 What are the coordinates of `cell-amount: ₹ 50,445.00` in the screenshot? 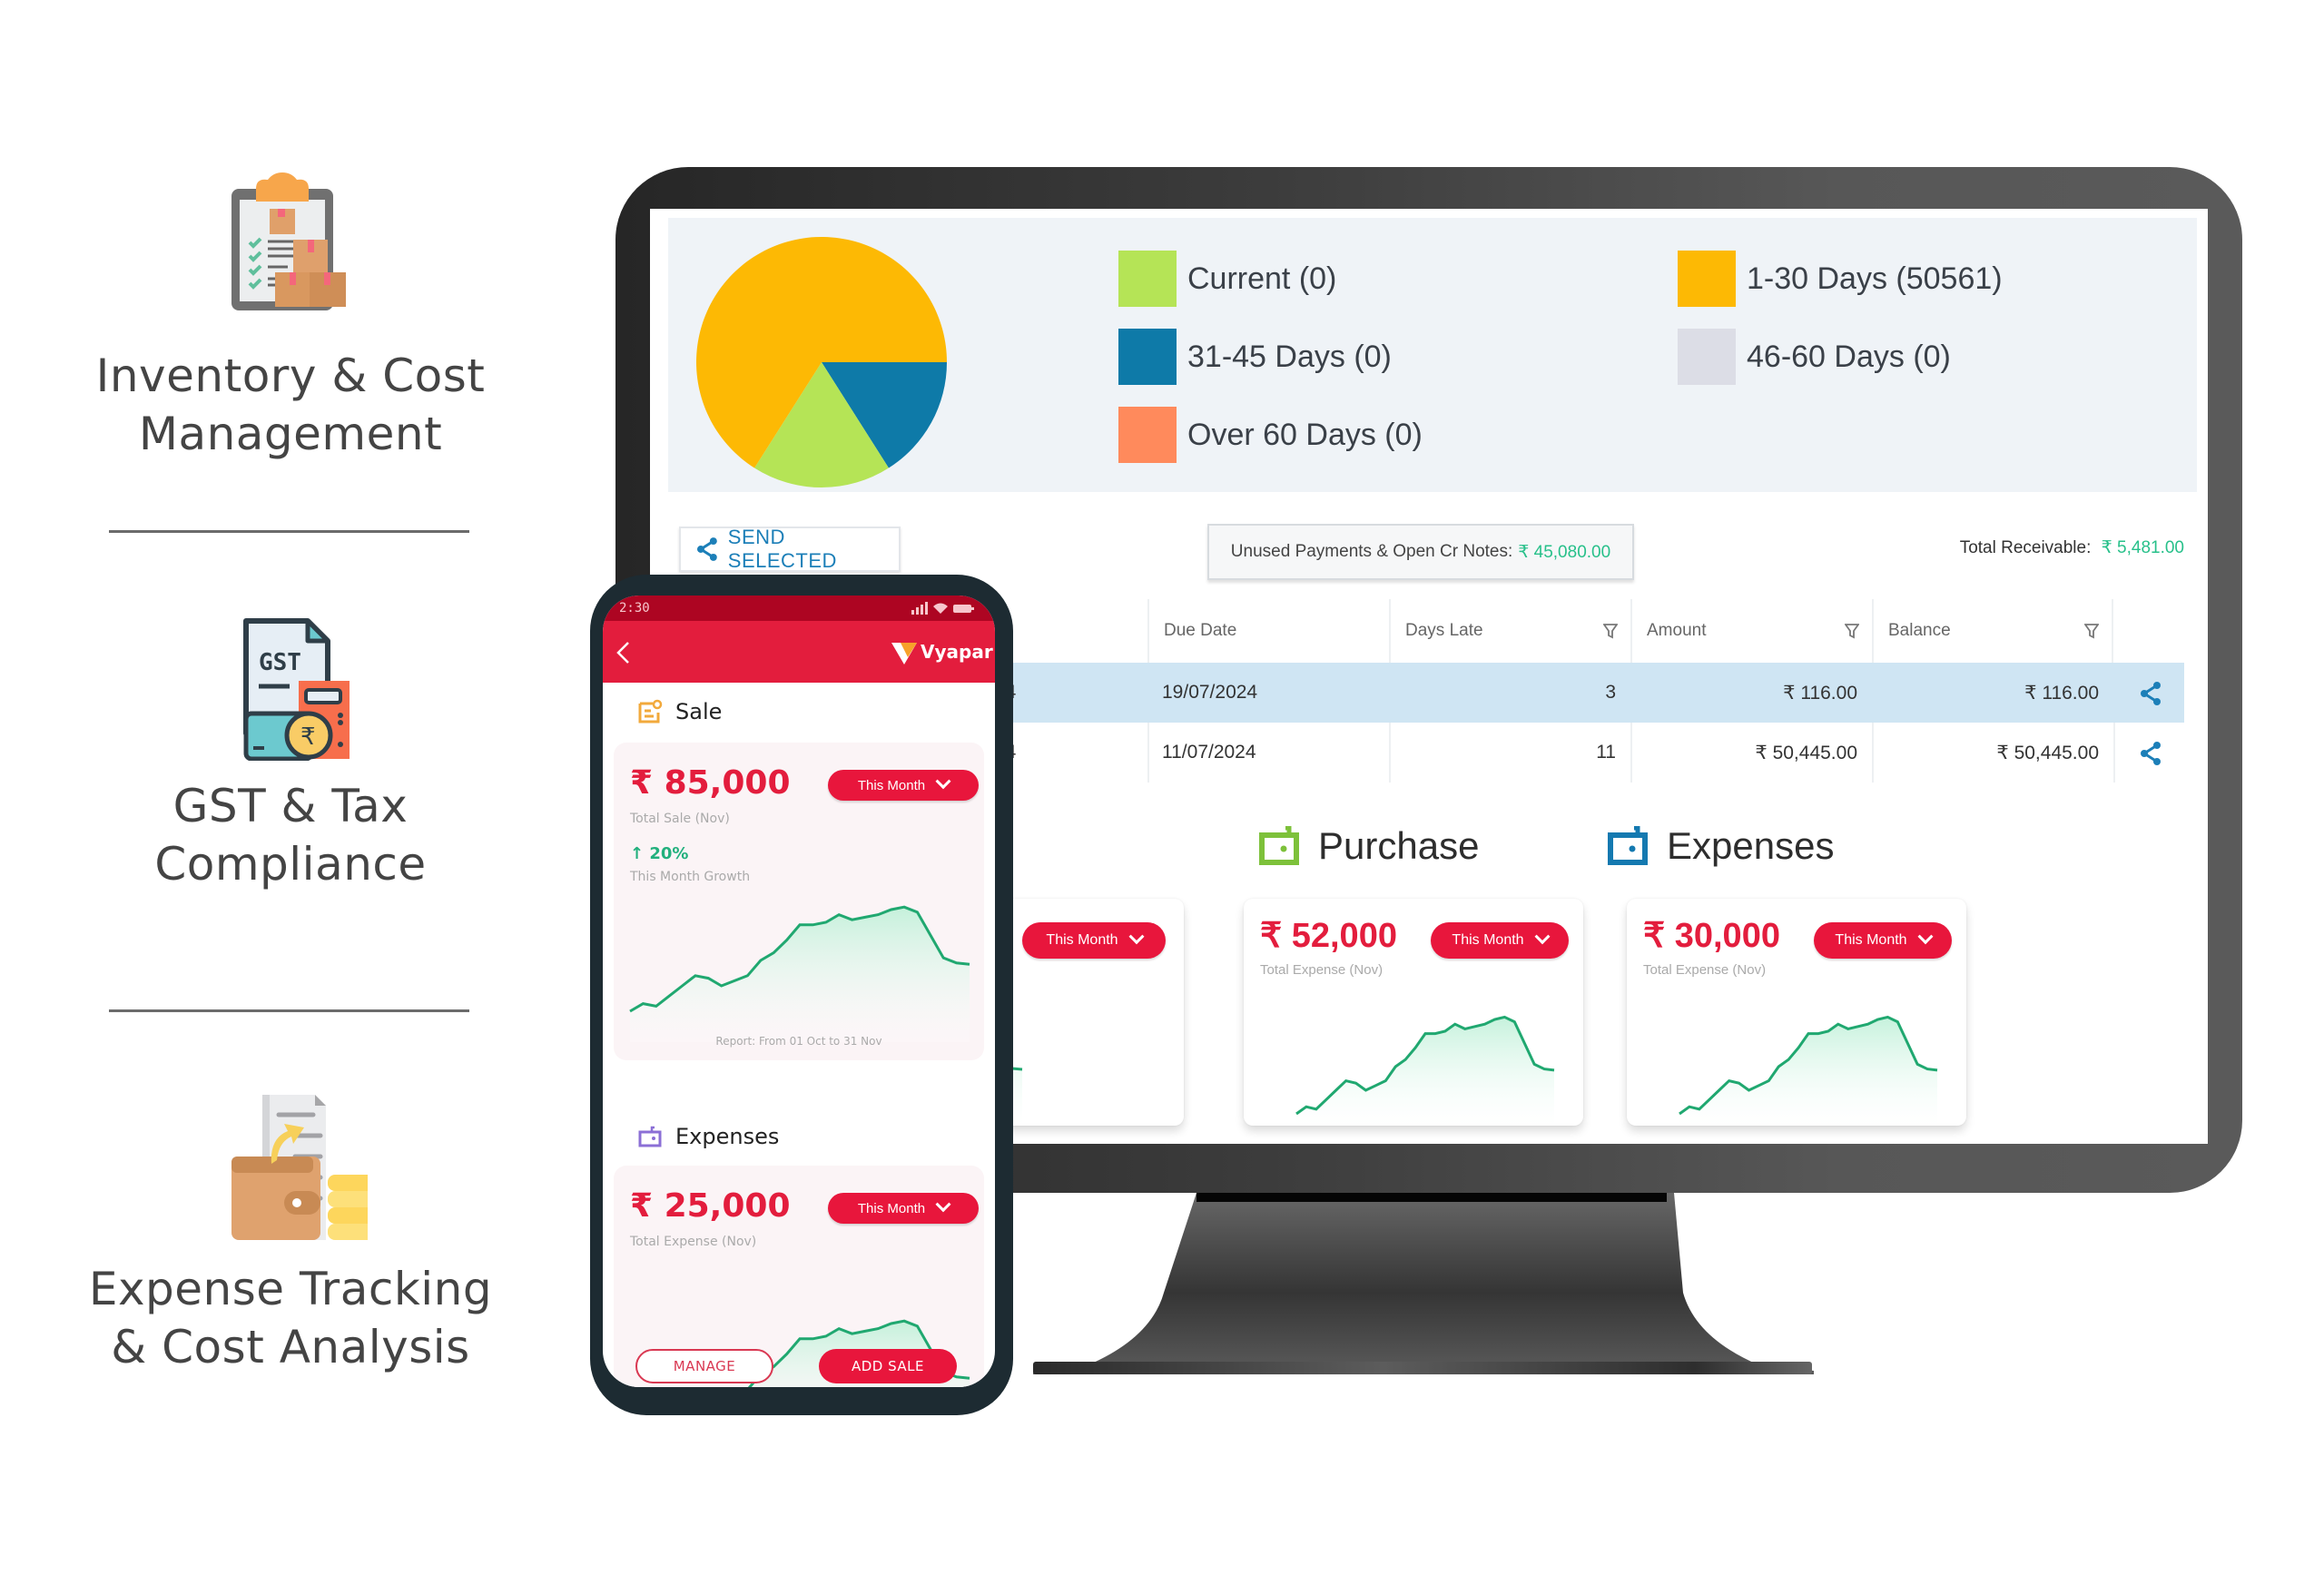 It's located at (1806, 752).